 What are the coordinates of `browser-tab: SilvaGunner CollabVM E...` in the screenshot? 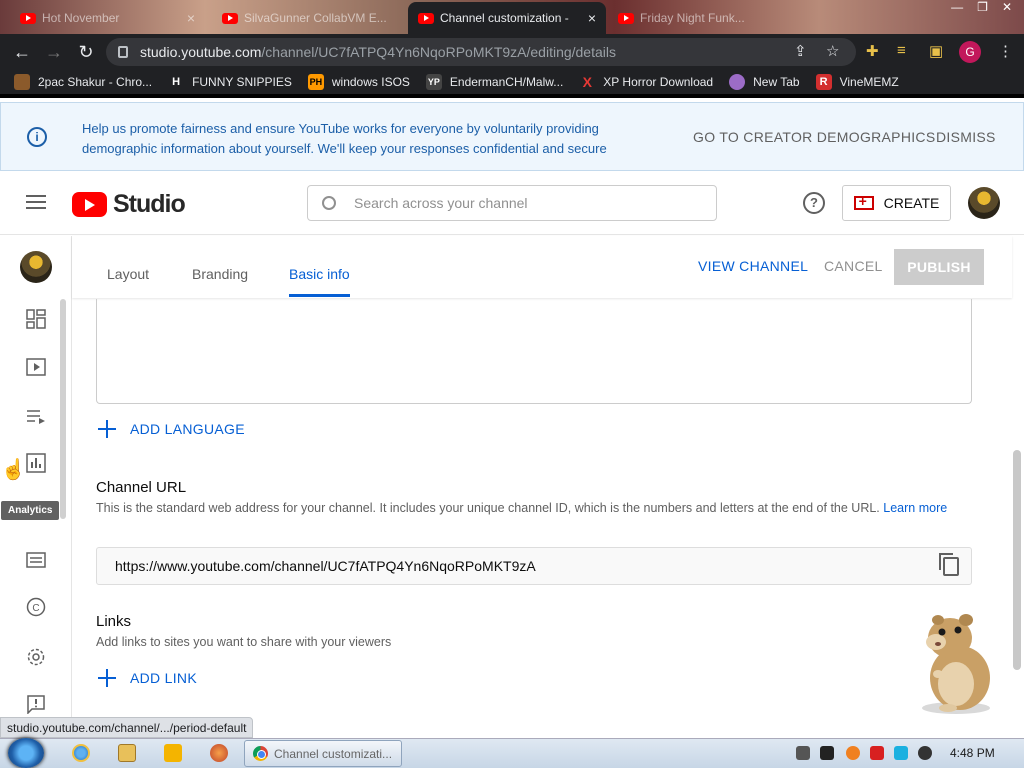 It's located at (309, 18).